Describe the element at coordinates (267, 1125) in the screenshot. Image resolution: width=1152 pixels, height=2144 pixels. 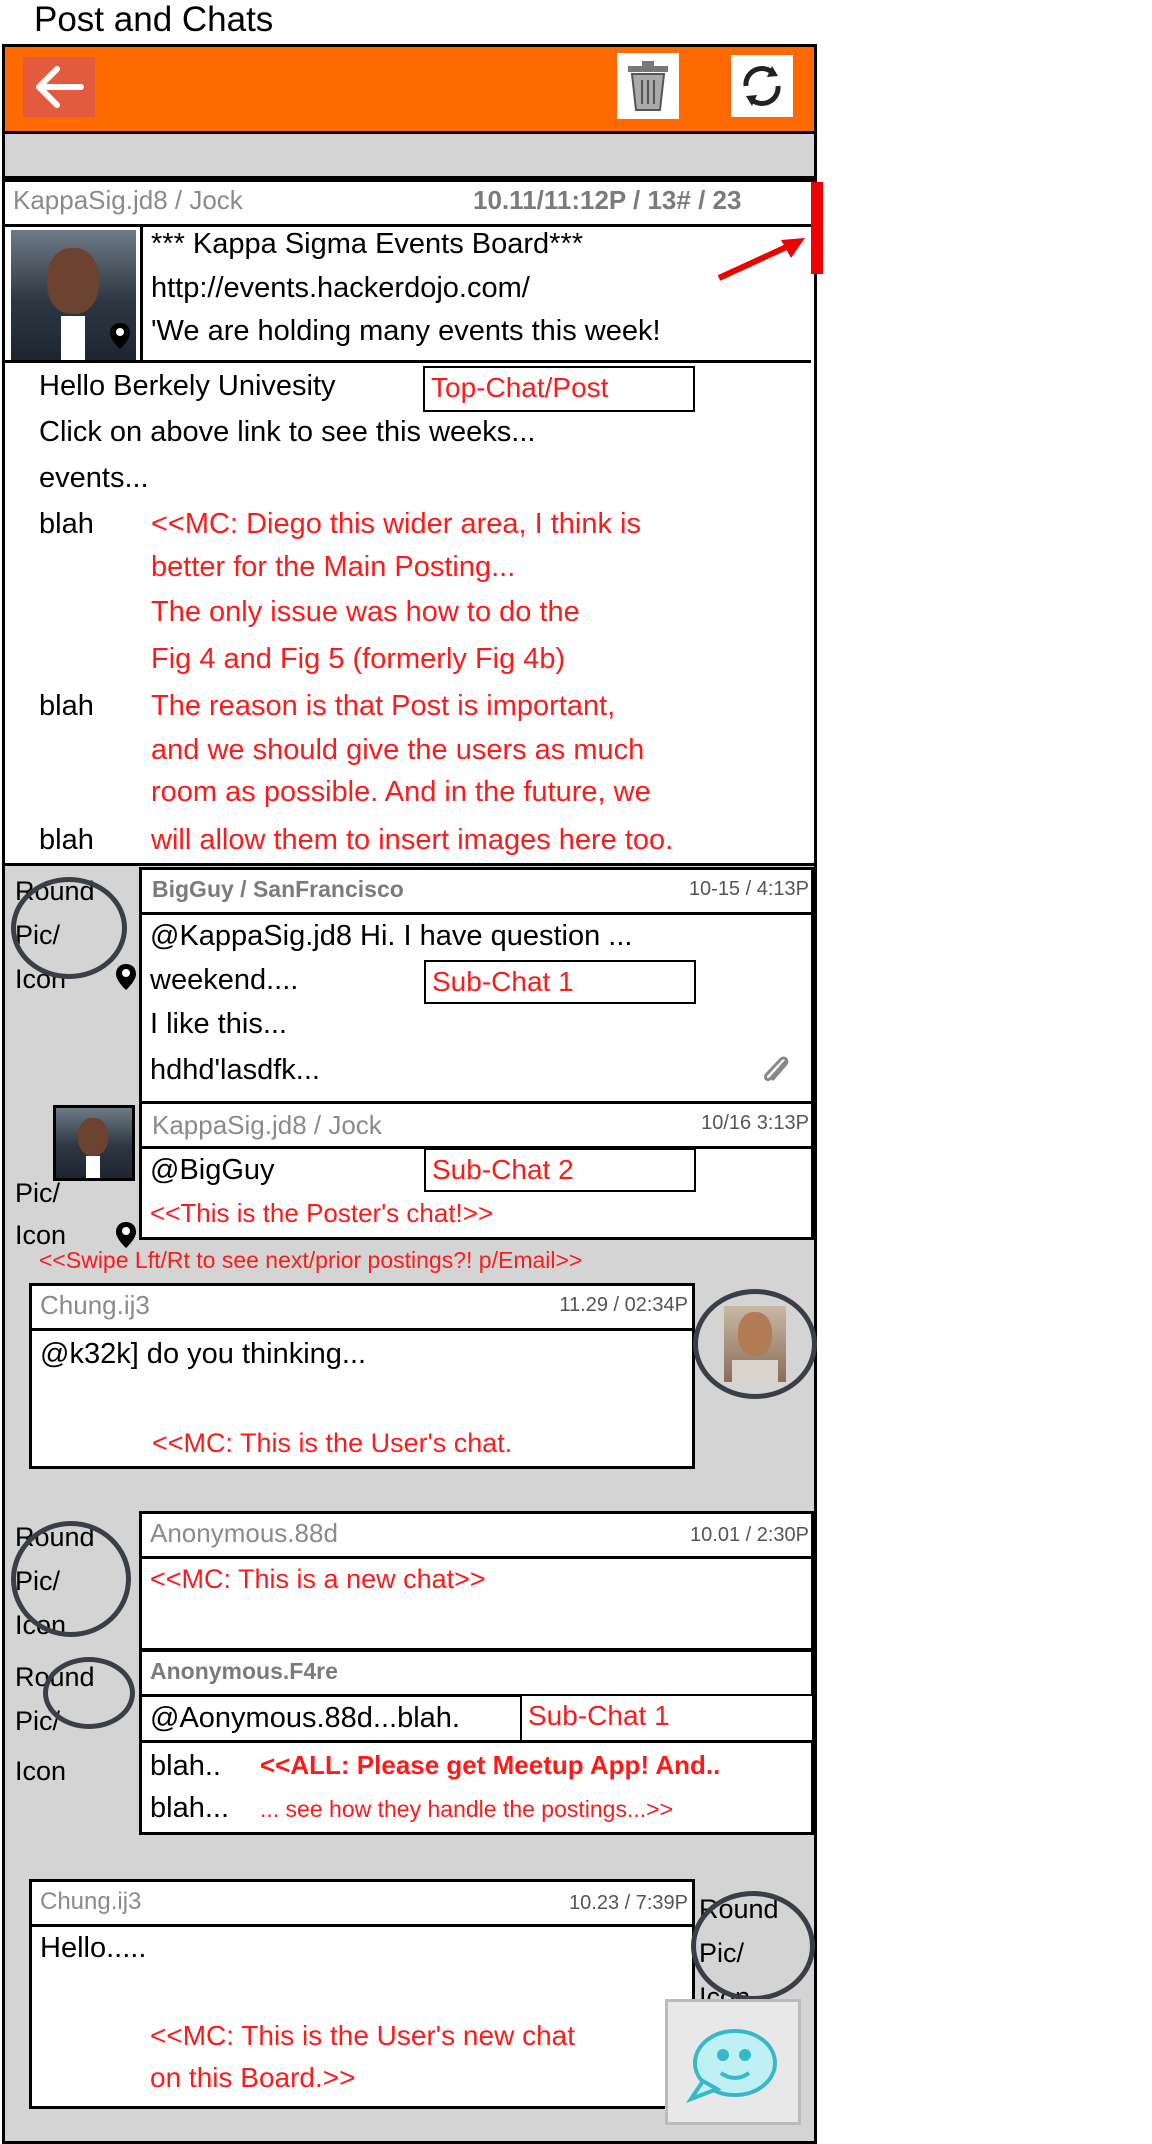
I see `sub-chat-2-author: KappaSig.jd8 / Jock` at that location.